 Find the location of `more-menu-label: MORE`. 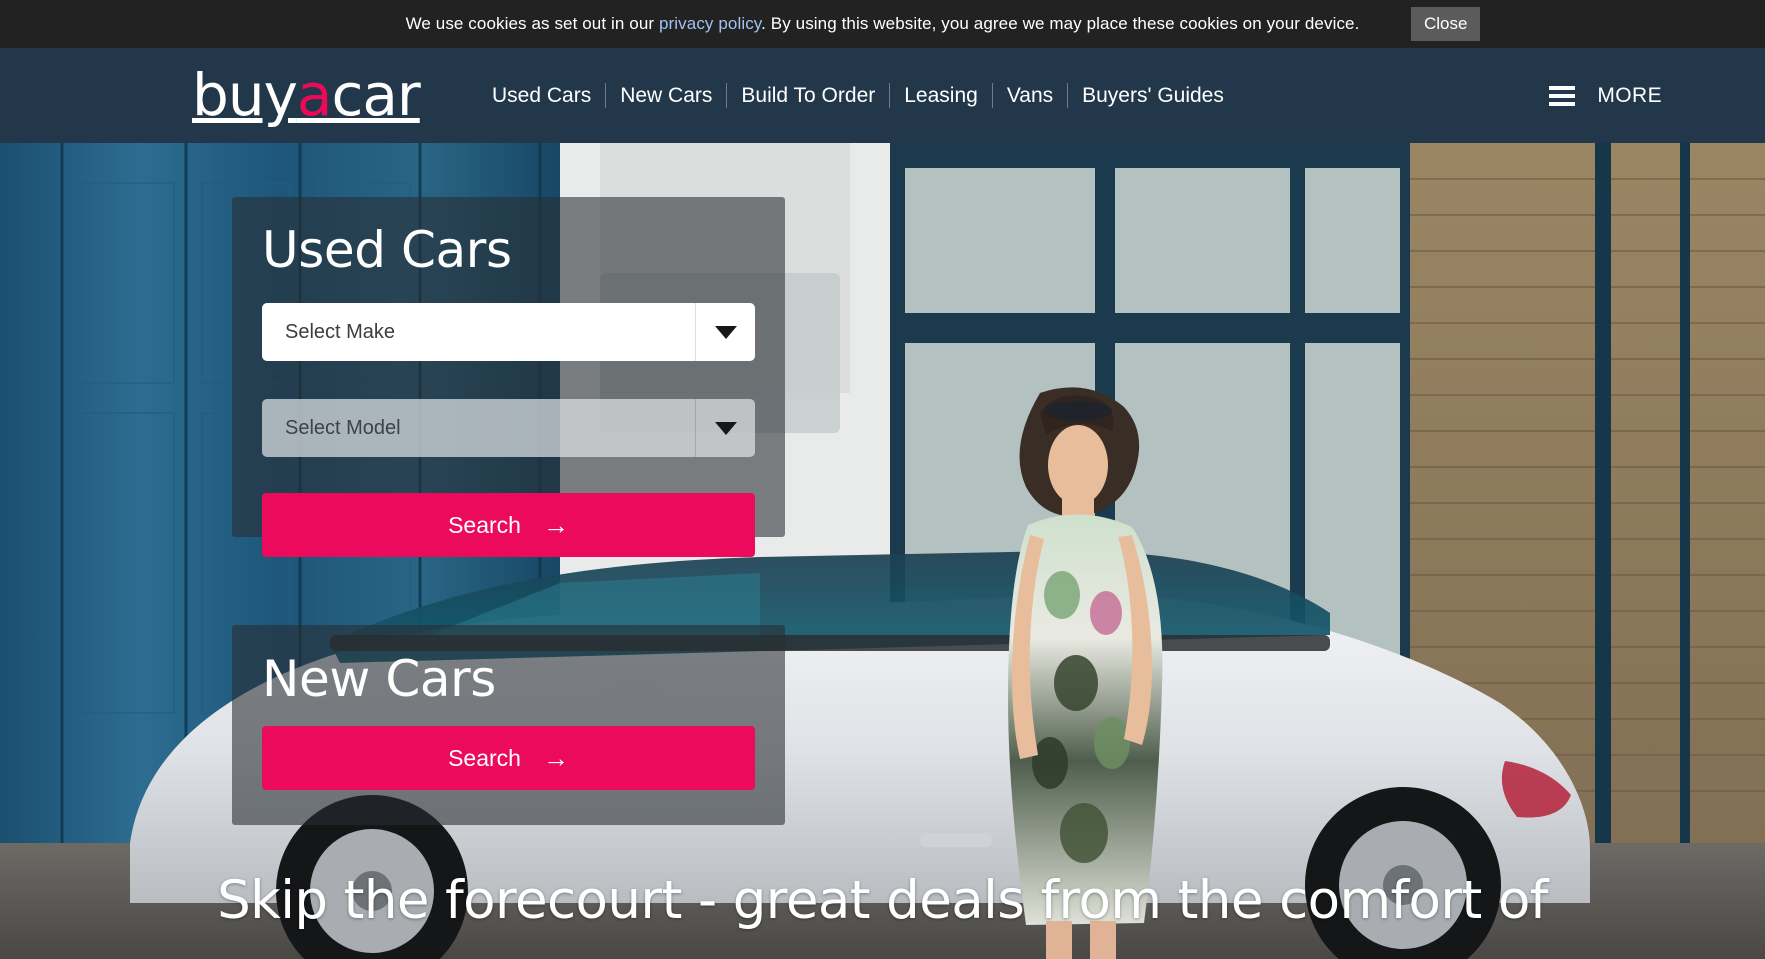

more-menu-label: MORE is located at coordinates (1629, 95).